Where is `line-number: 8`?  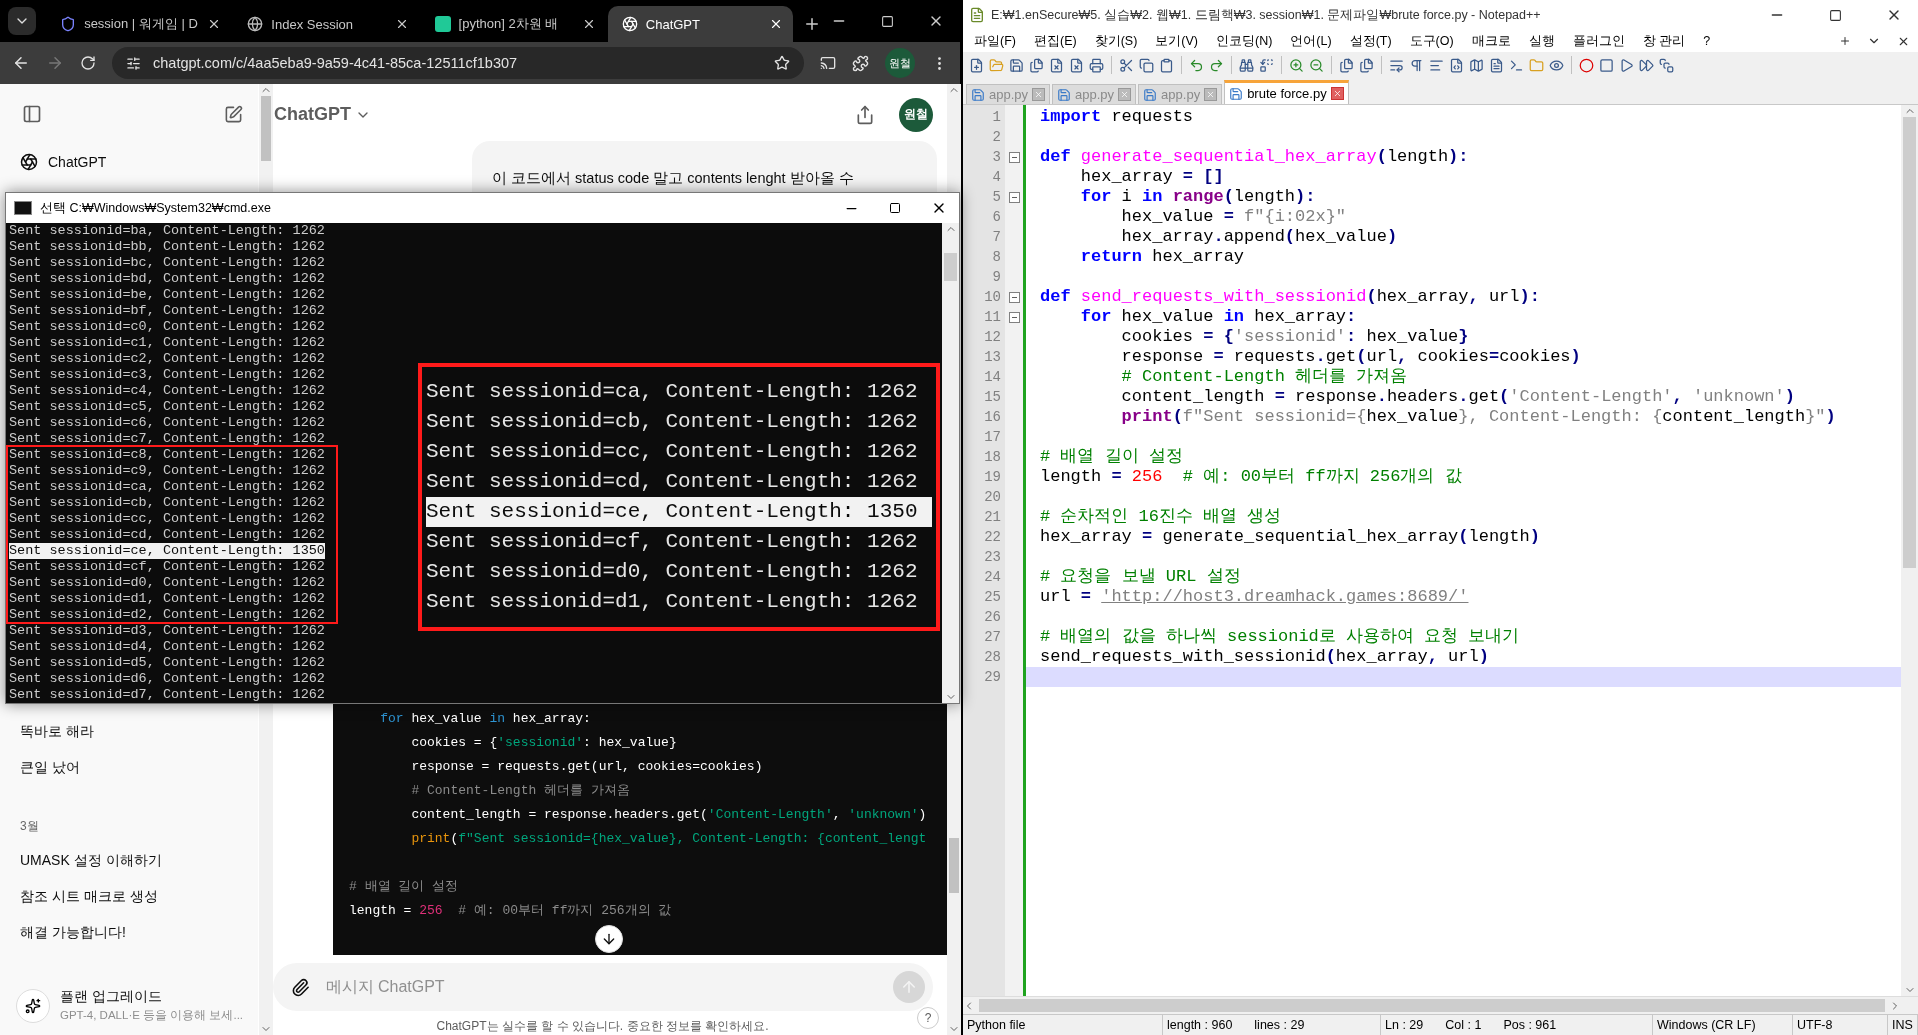
line-number: 8 is located at coordinates (996, 257).